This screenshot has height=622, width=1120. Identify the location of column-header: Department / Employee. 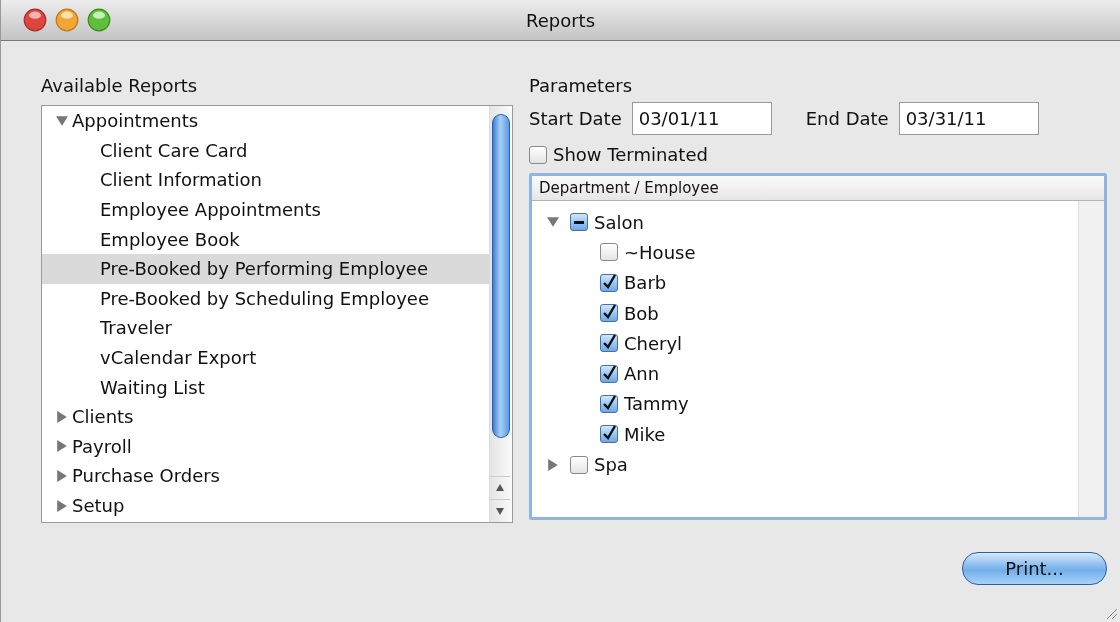
(818, 188).